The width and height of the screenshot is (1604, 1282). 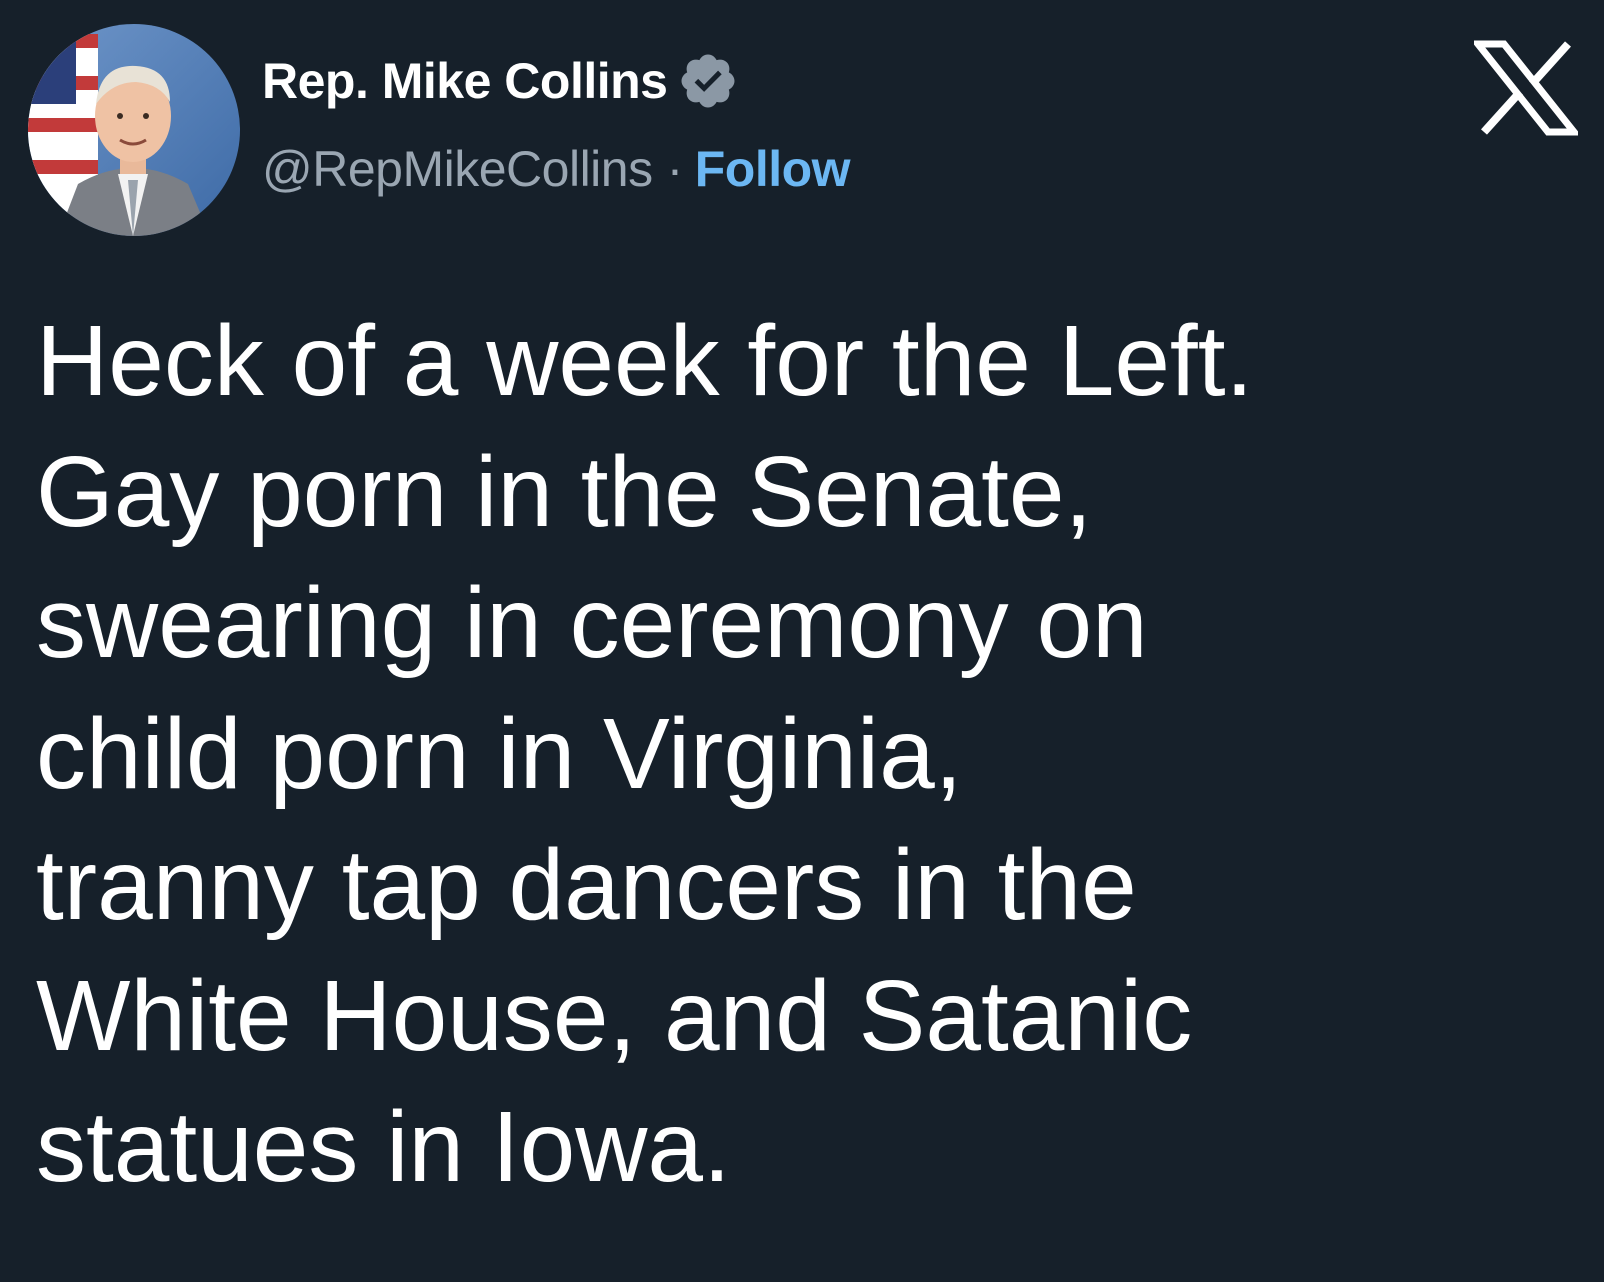 What do you see at coordinates (708, 81) in the screenshot?
I see `verified-badge-icon` at bounding box center [708, 81].